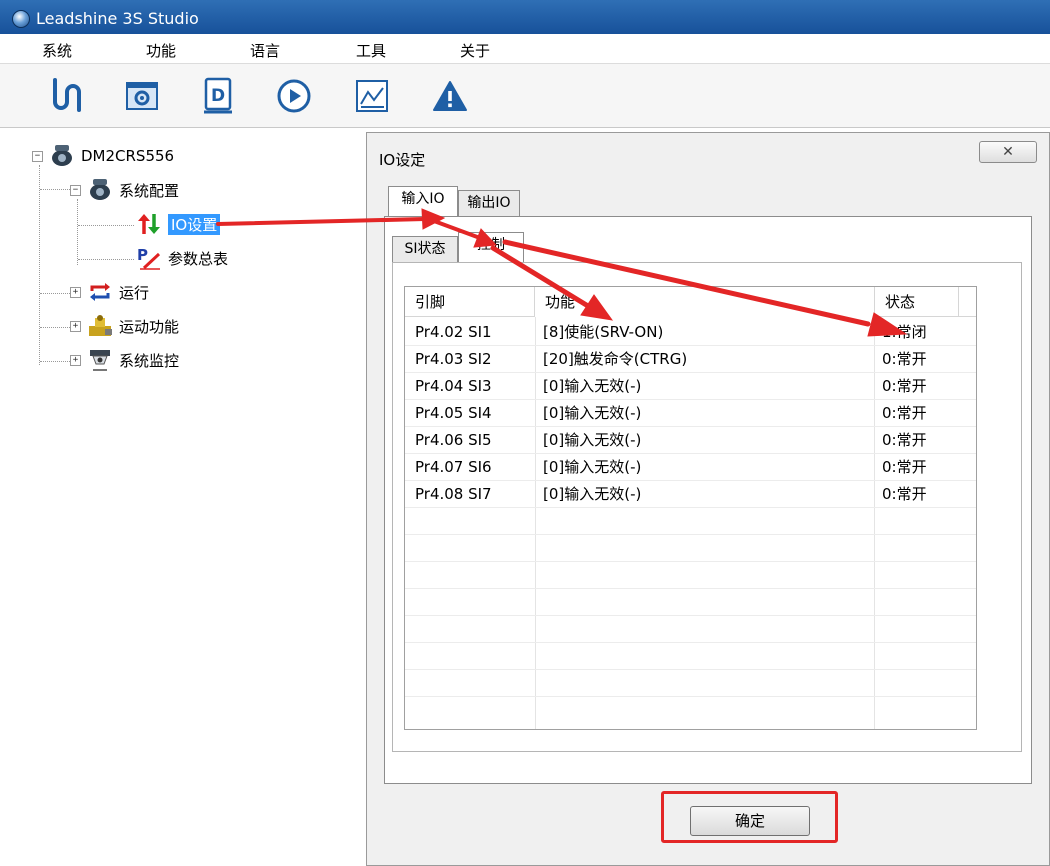 This screenshot has width=1050, height=866. Describe the element at coordinates (690, 359) in the screenshot. I see `table-row: Pr4.03 SI2 [20]触发命令(CTRG) 0:常开` at that location.